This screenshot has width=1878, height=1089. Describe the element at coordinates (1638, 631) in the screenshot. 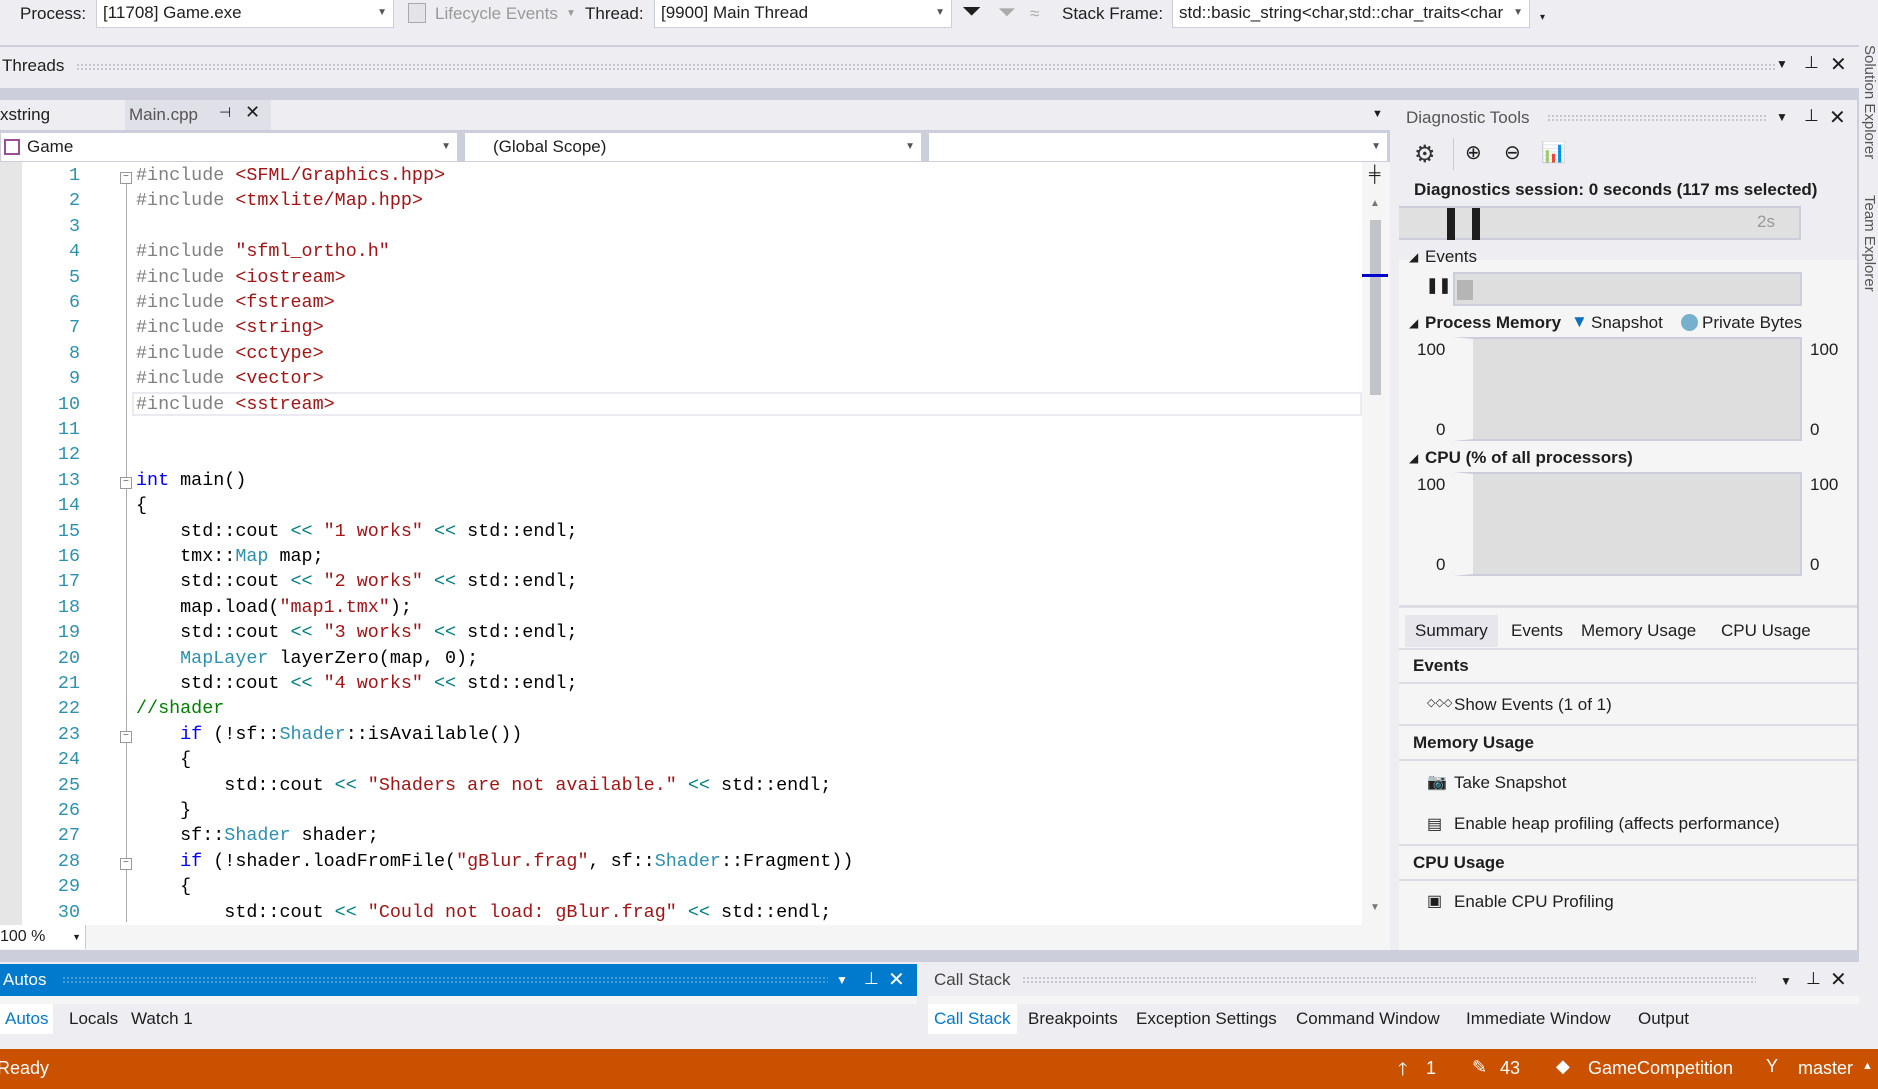

I see `tab-memory-usage: Memory Usage` at that location.